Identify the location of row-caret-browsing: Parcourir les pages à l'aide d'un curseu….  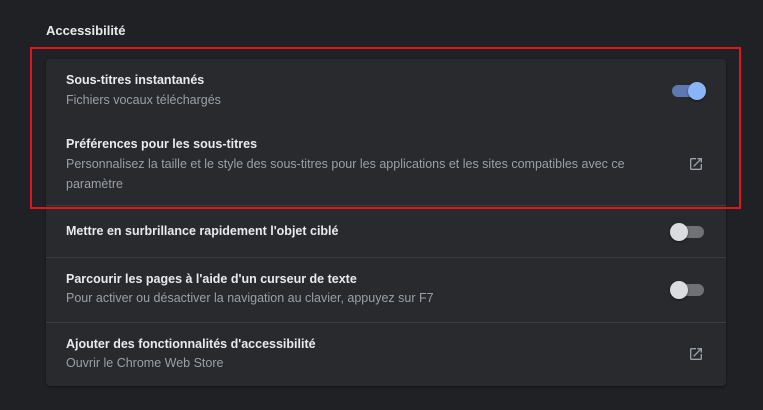
(386, 289).